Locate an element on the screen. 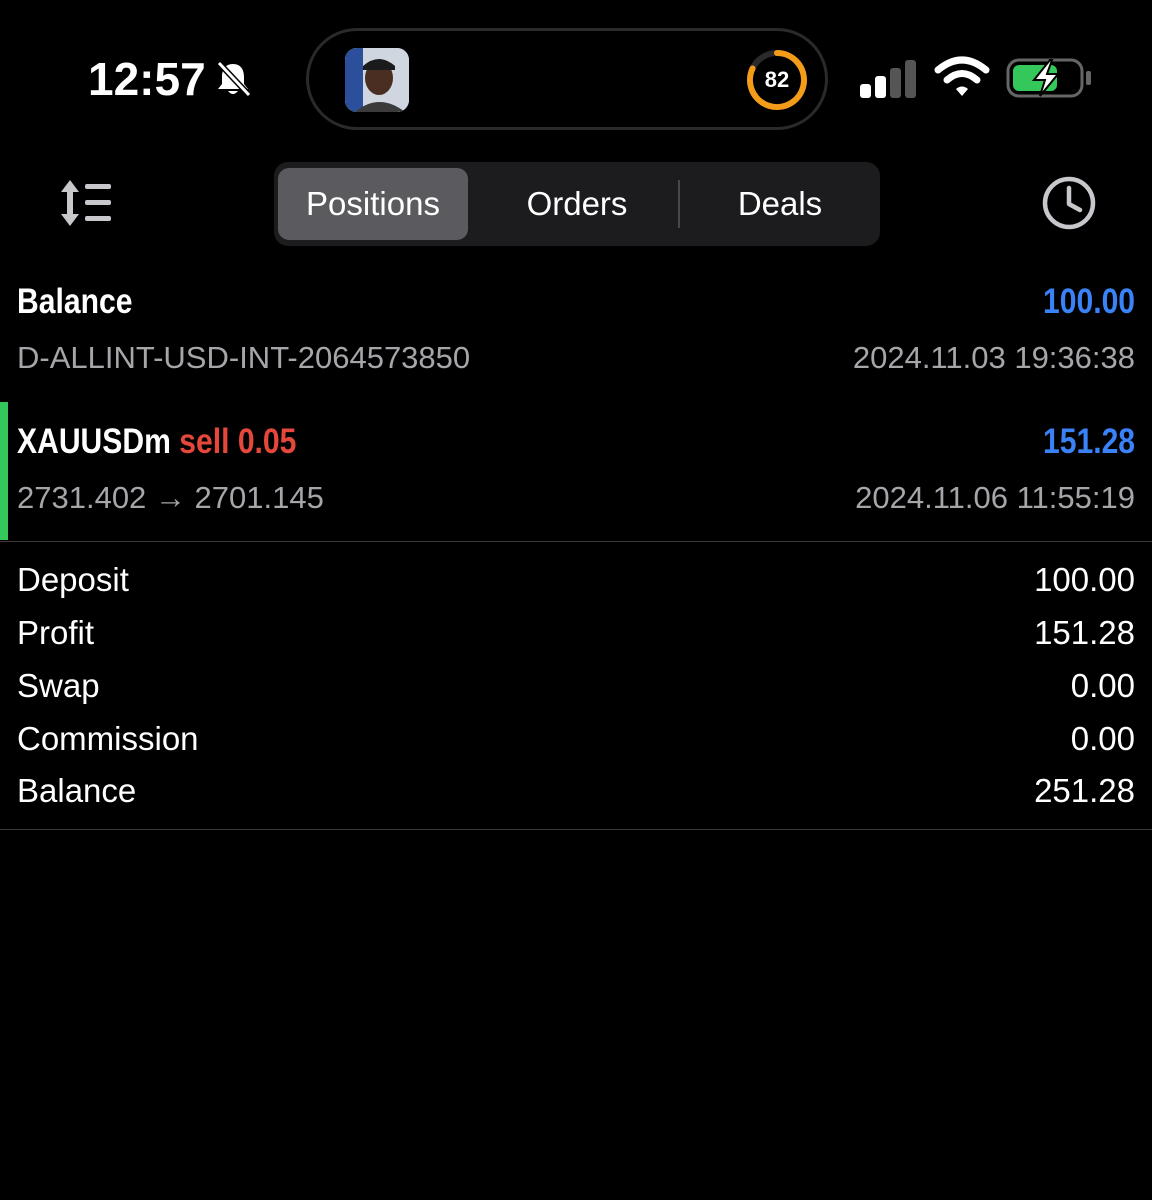  trade-profit: 151.28 is located at coordinates (1088, 441).